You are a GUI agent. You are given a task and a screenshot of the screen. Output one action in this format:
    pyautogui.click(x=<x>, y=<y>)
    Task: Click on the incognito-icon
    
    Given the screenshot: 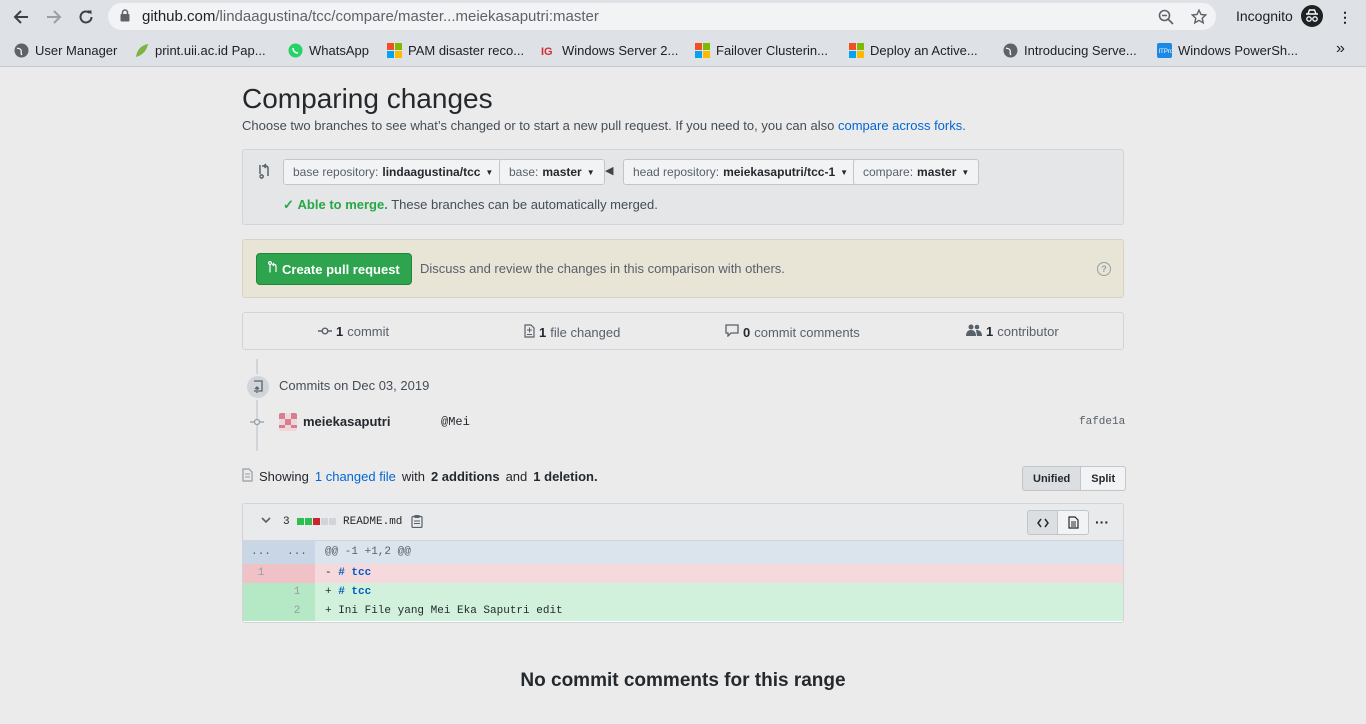 What is the action you would take?
    pyautogui.click(x=1312, y=16)
    